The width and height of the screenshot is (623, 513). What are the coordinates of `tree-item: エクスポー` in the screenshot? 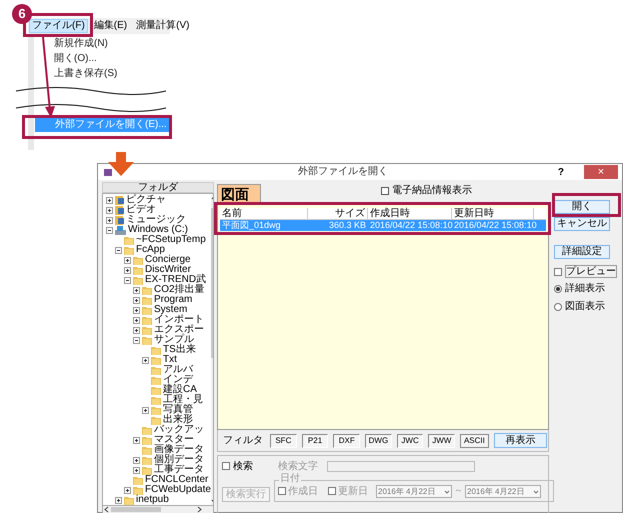 It's located at (179, 330).